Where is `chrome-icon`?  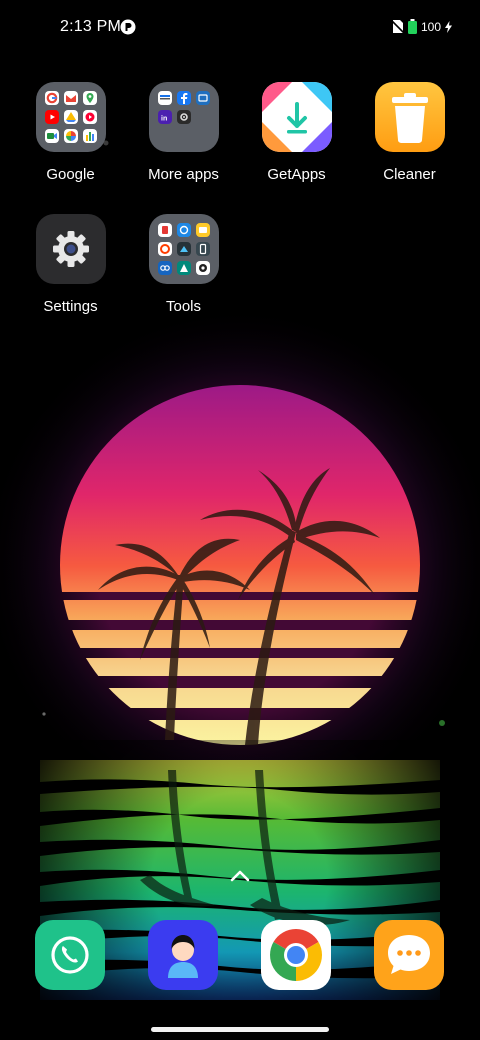
chrome-icon is located at coordinates (296, 955).